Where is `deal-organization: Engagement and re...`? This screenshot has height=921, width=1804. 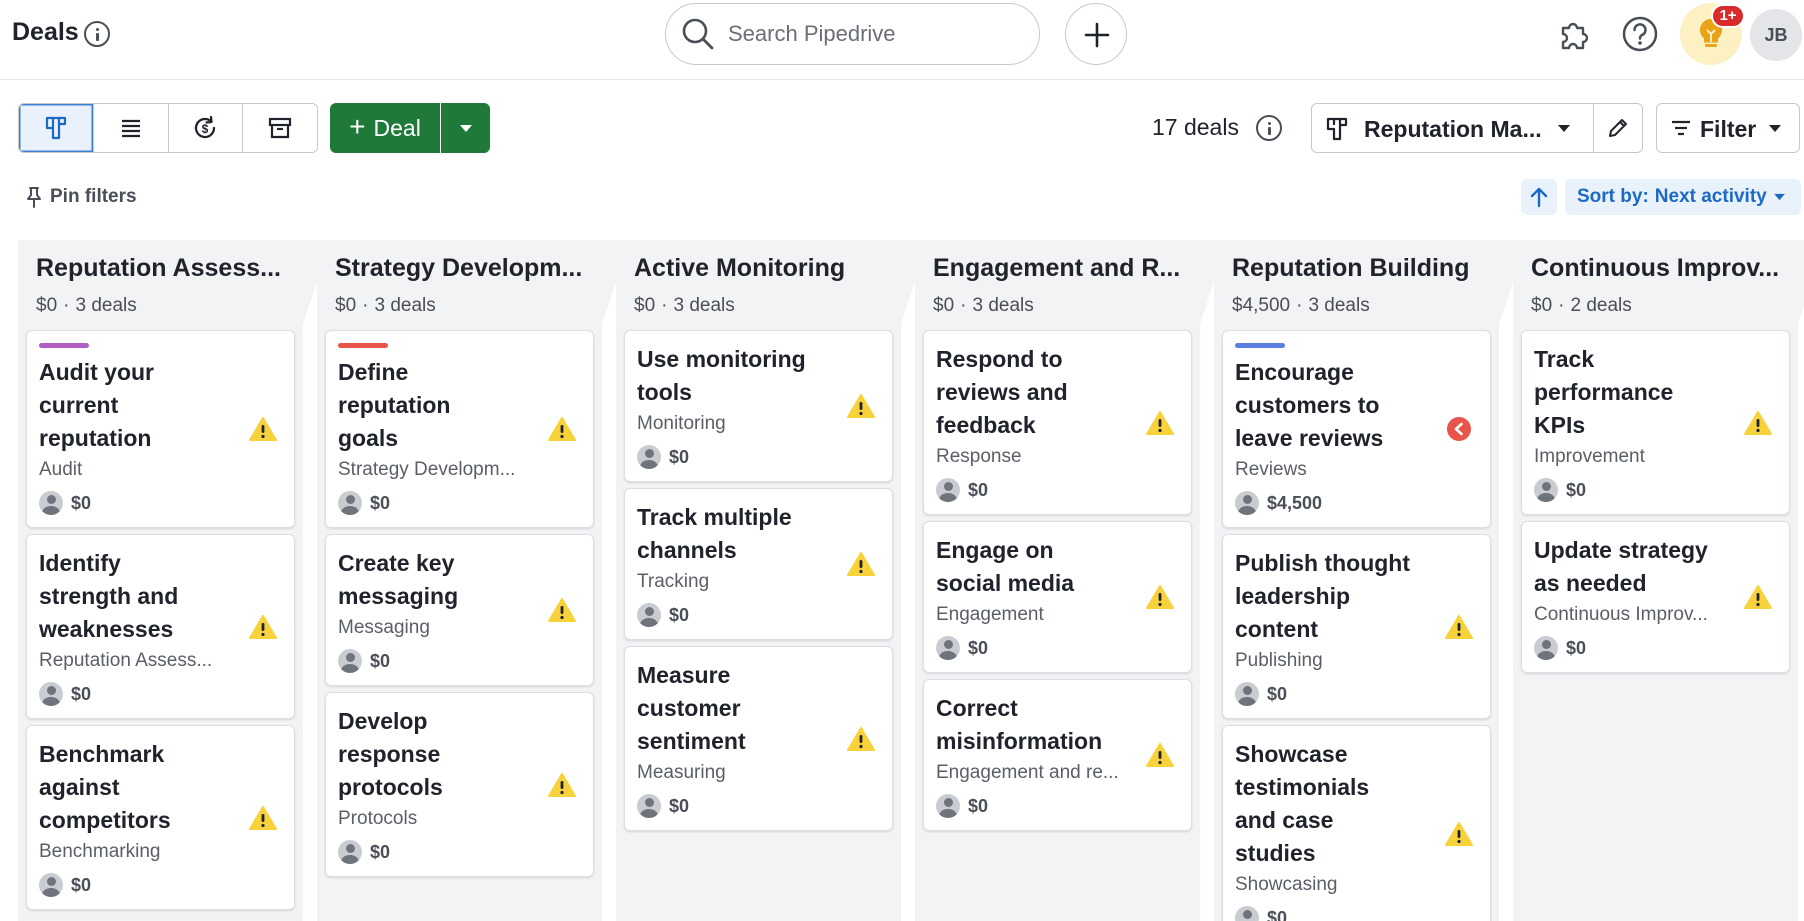 deal-organization: Engagement and re... is located at coordinates (1027, 772).